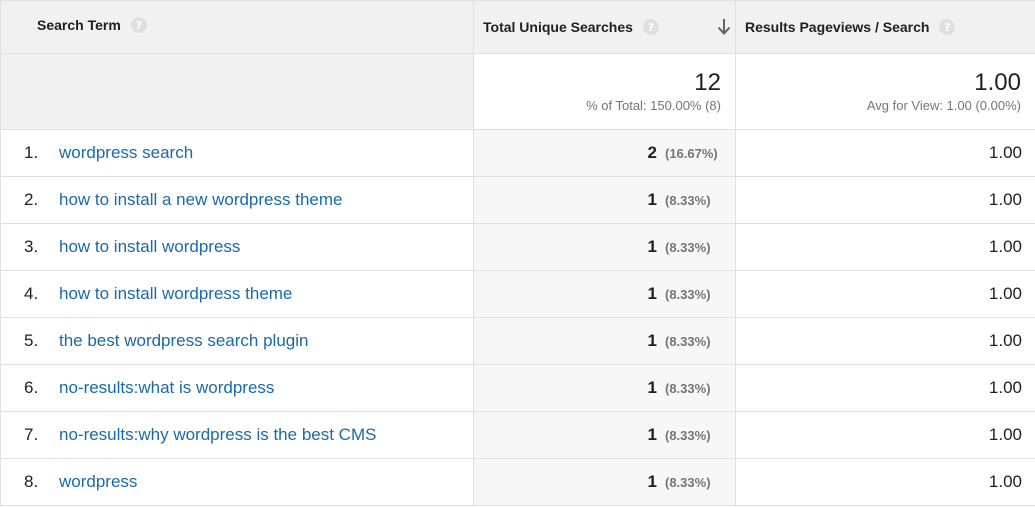 This screenshot has height=508, width=1035. What do you see at coordinates (31, 293) in the screenshot?
I see `row-index: 4.` at bounding box center [31, 293].